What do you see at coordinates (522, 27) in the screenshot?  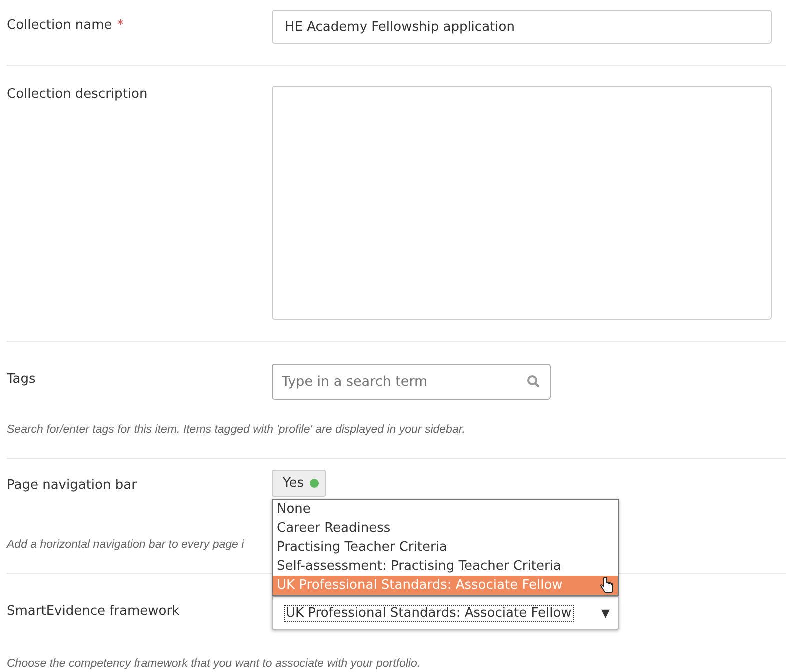 I see `input-field: HE Academy Fellowship application` at bounding box center [522, 27].